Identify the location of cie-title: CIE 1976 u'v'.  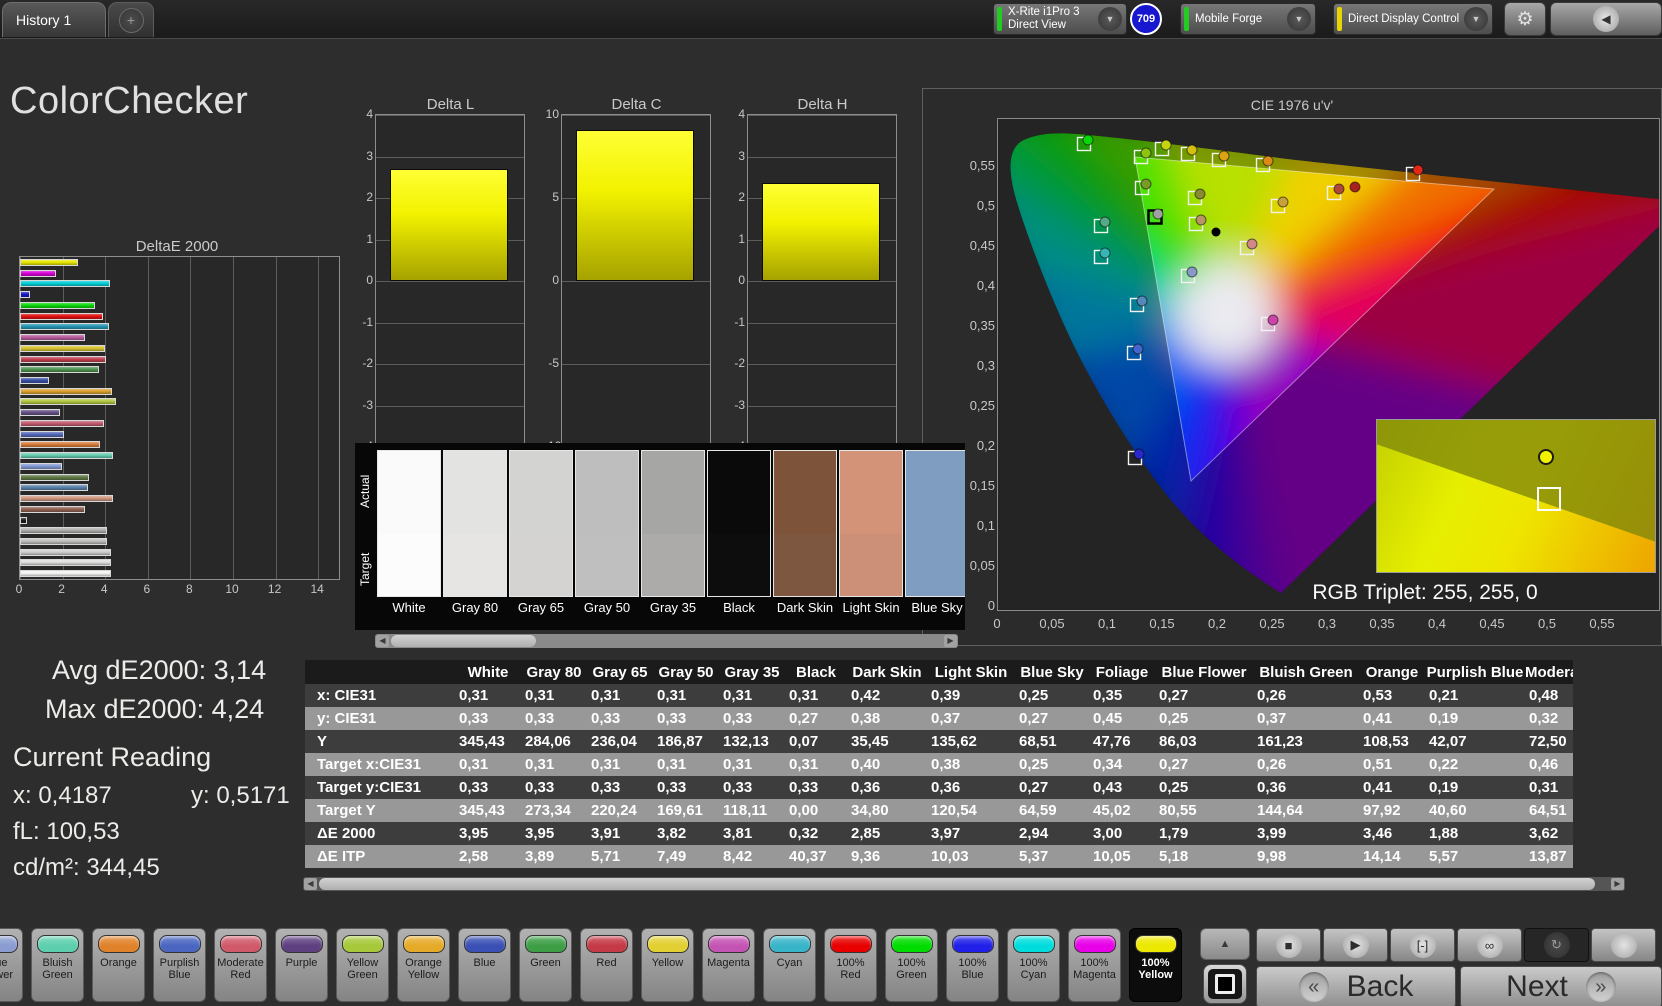
(1292, 105).